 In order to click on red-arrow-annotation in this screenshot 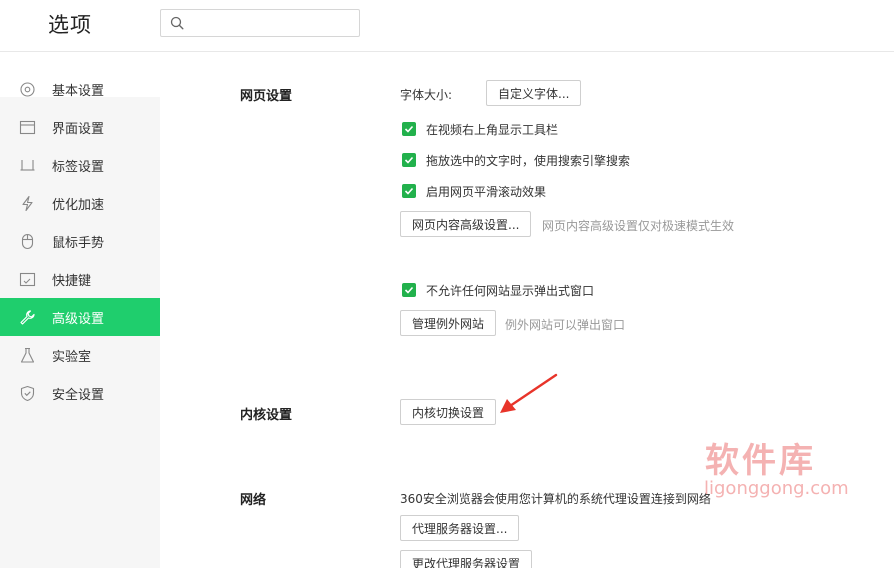, I will do `click(529, 393)`.